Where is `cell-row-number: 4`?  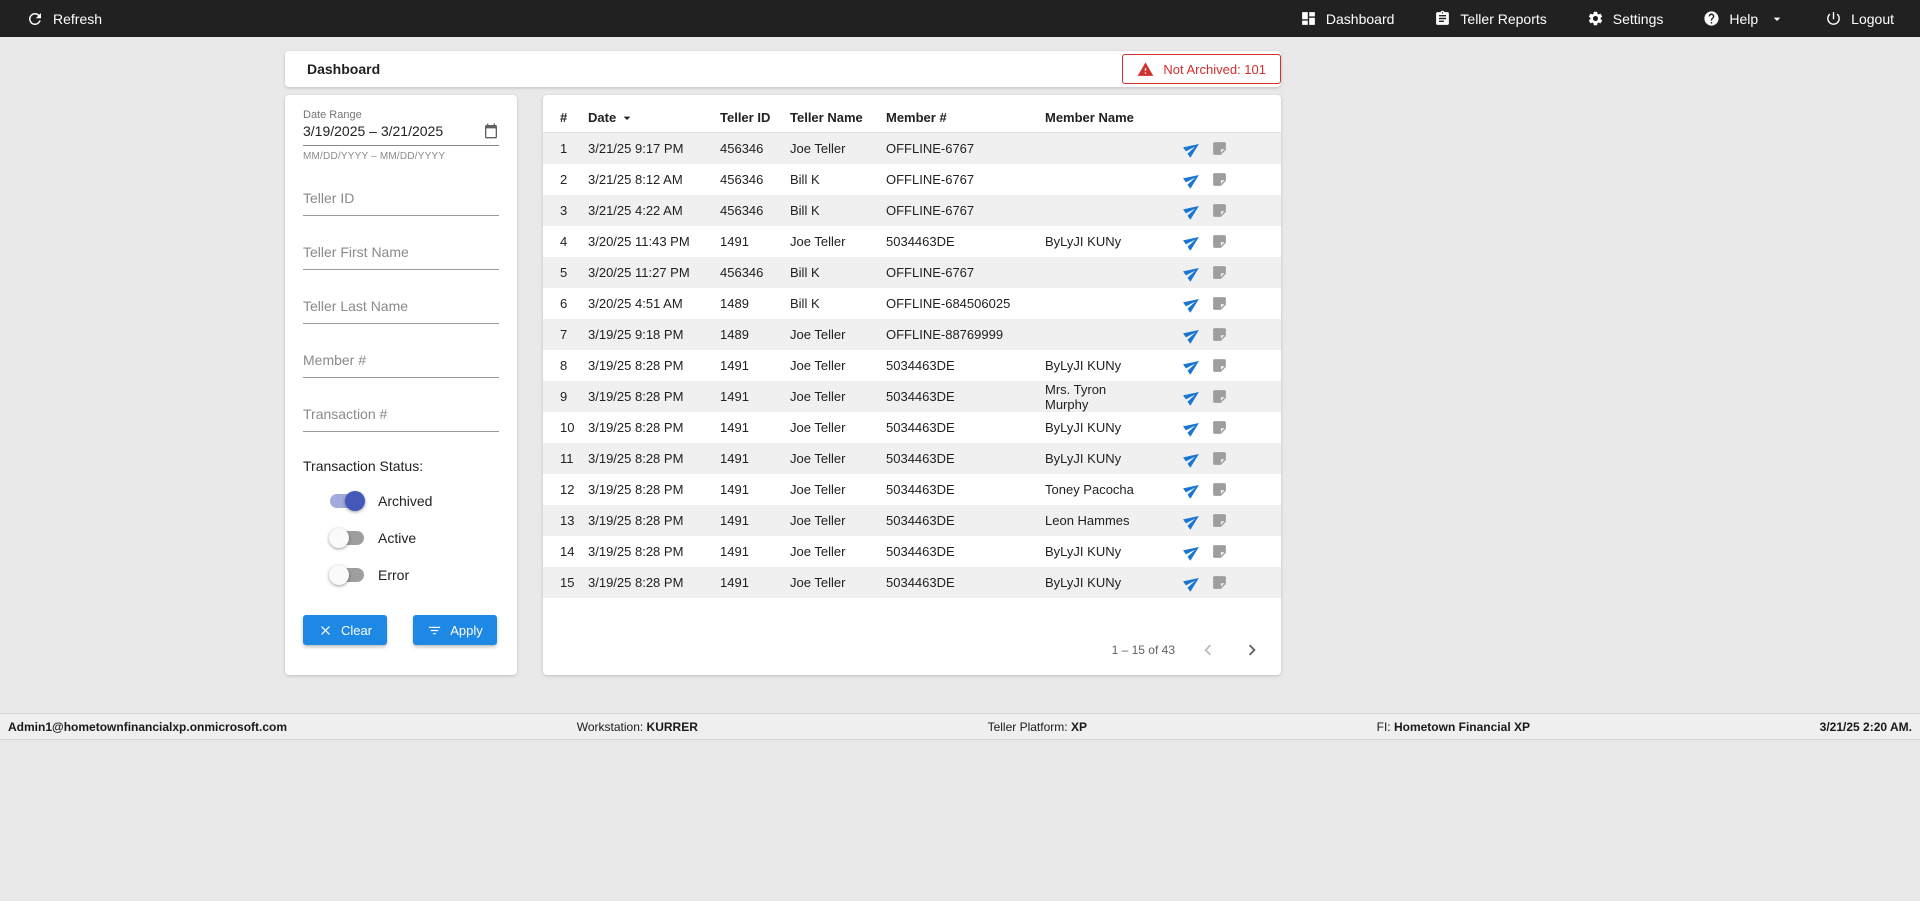
cell-row-number: 4 is located at coordinates (564, 241).